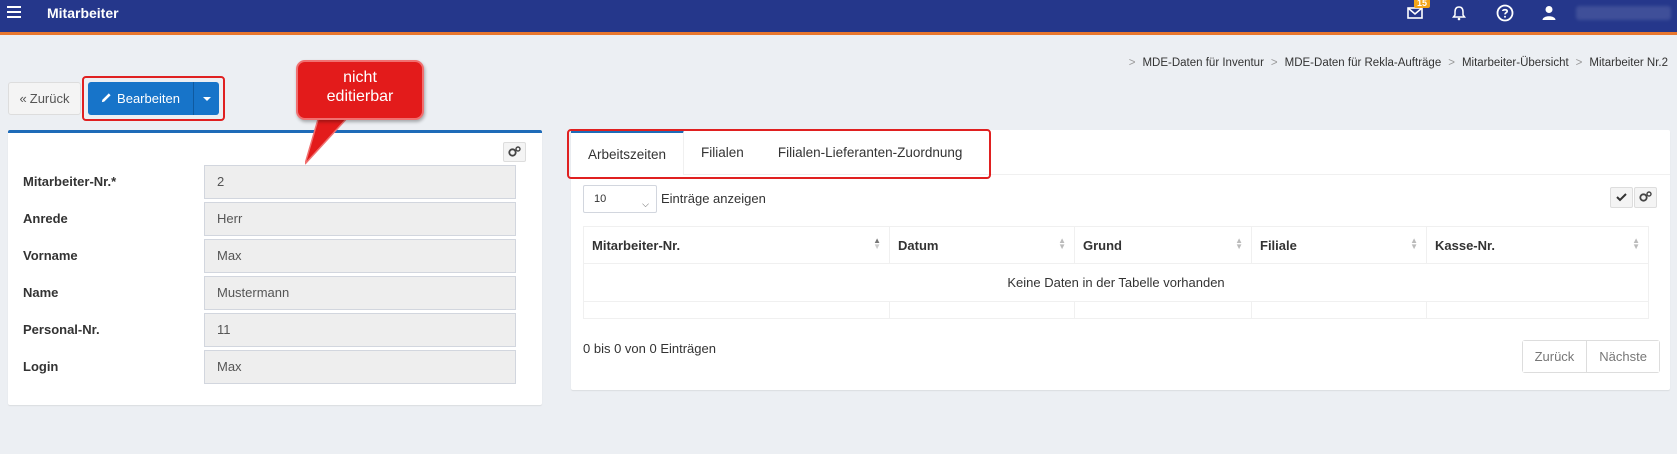 The image size is (1677, 454). I want to click on first-name-field: Max, so click(360, 256).